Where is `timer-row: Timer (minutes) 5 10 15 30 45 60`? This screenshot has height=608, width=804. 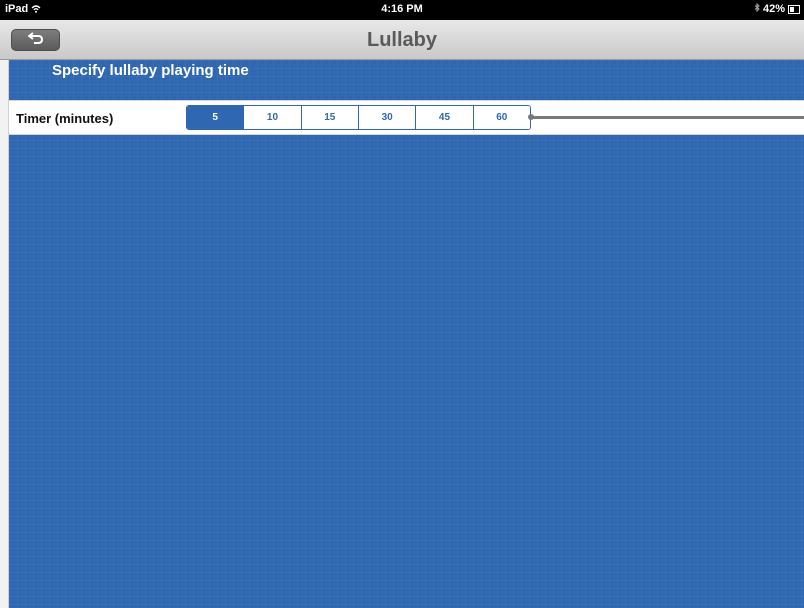
timer-row: Timer (minutes) 5 10 15 30 45 60 is located at coordinates (406, 117).